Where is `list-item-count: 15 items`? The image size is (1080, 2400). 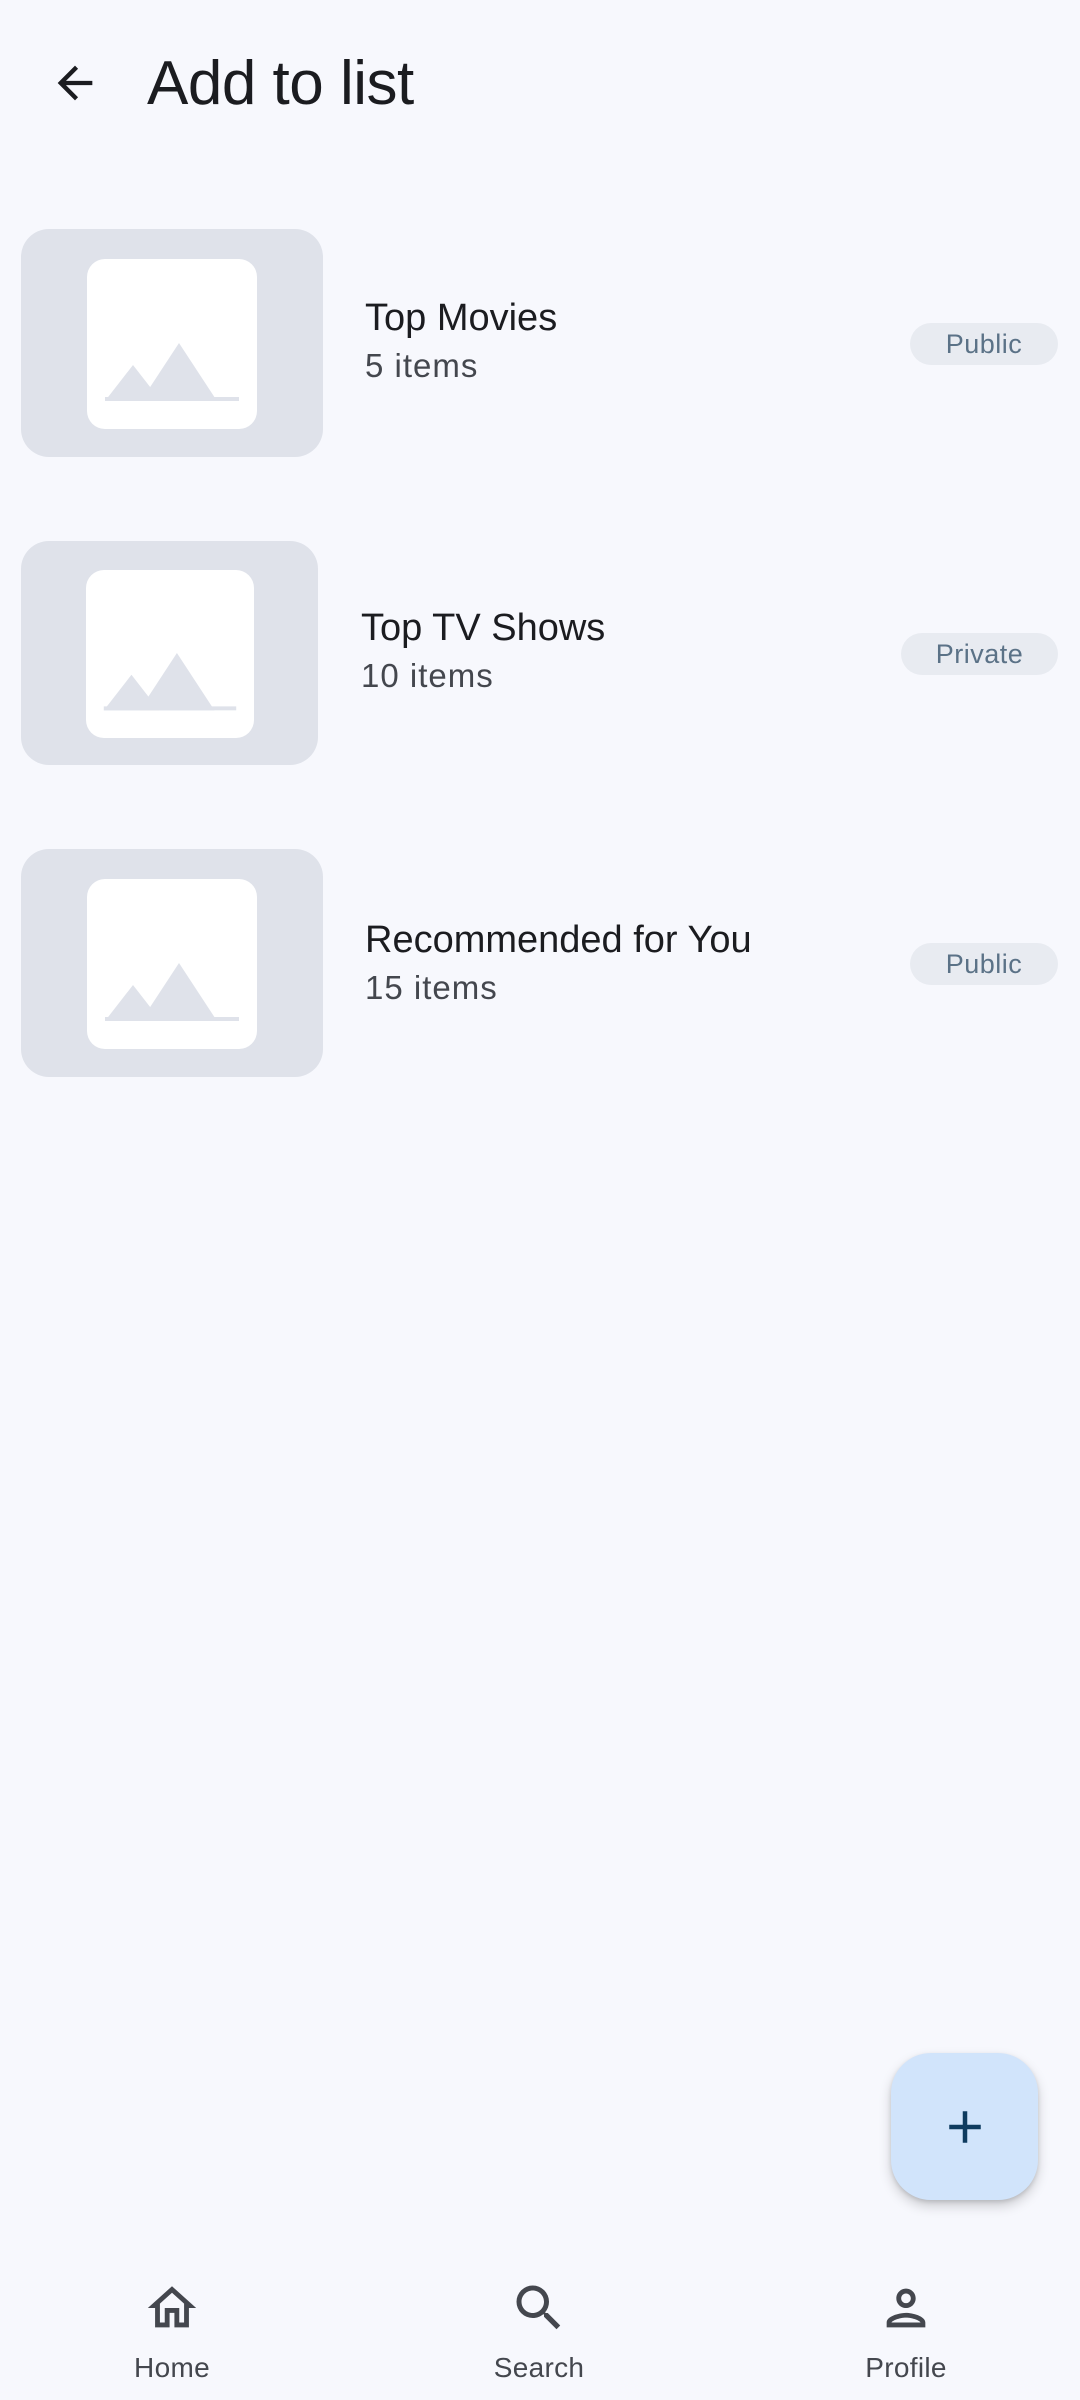
list-item-count: 15 items is located at coordinates (431, 987).